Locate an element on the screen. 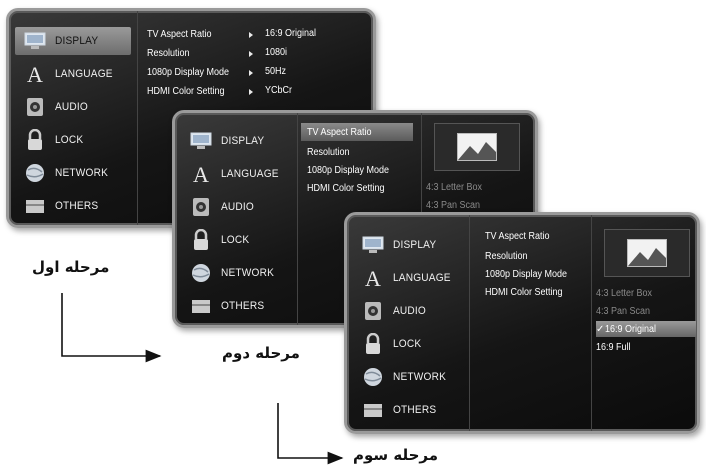 The height and width of the screenshot is (470, 706). aspect-preview is located at coordinates (477, 147).